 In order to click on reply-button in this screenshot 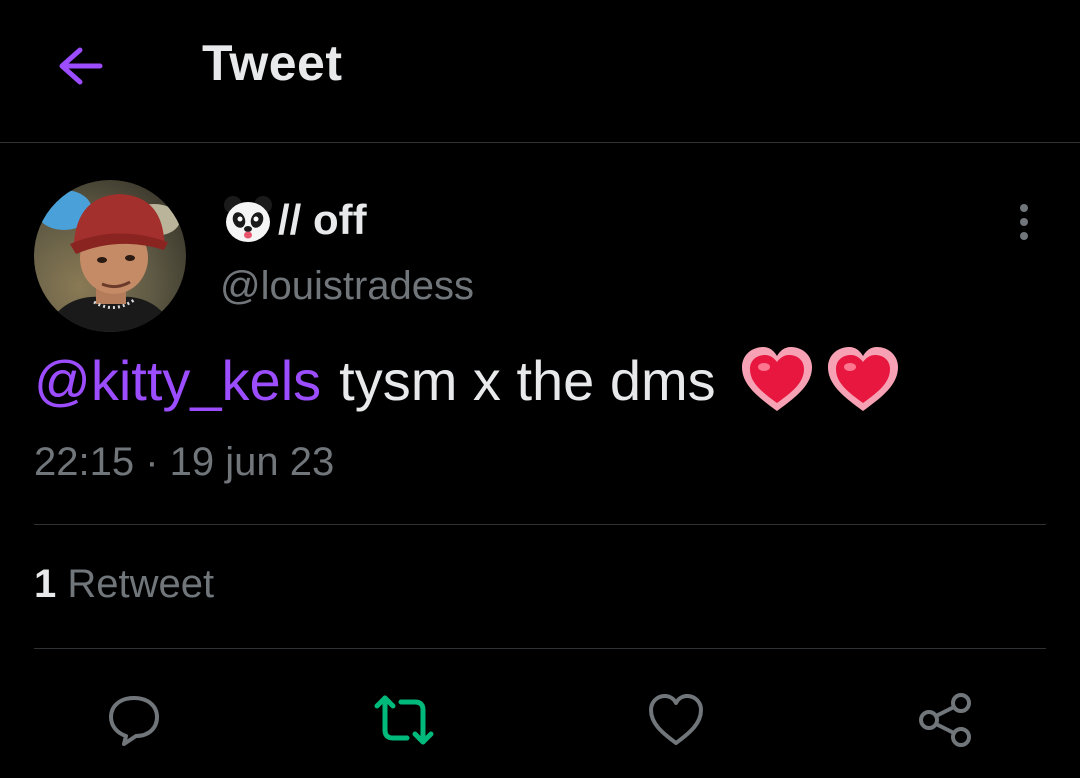, I will do `click(134, 720)`.